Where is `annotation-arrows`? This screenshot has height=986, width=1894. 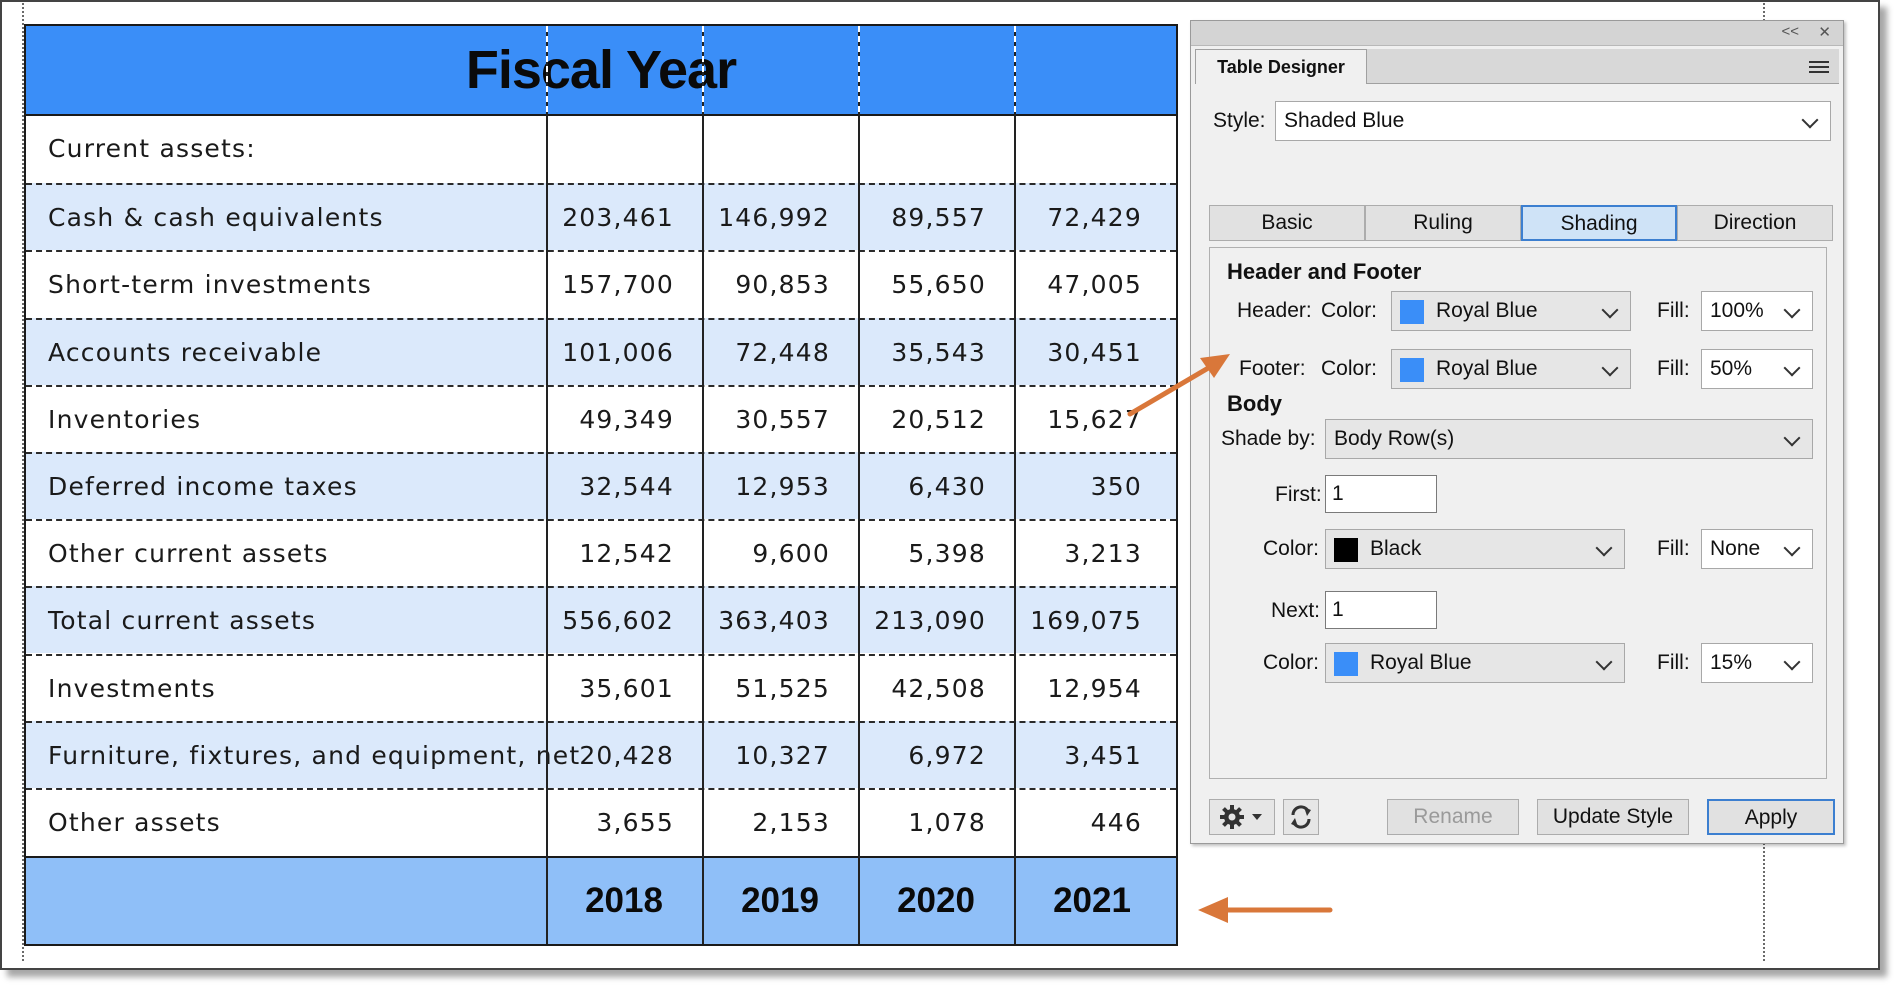
annotation-arrows is located at coordinates (1230, 638).